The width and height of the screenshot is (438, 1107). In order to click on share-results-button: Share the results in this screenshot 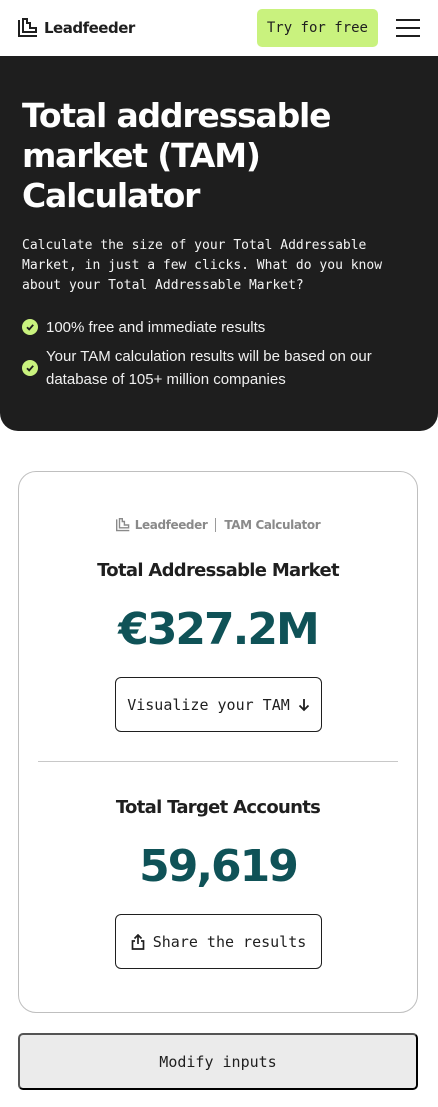, I will do `click(218, 941)`.